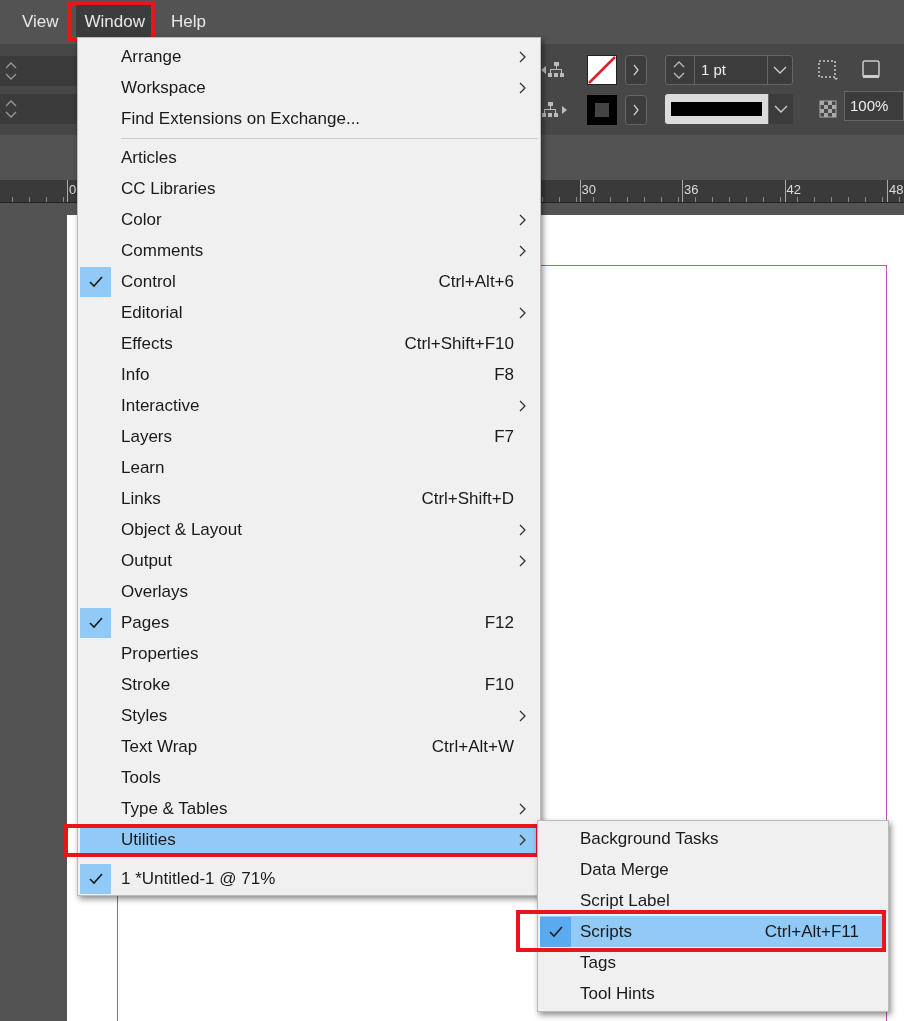 The width and height of the screenshot is (904, 1021). I want to click on menu-item: Type & Tables, so click(309, 808).